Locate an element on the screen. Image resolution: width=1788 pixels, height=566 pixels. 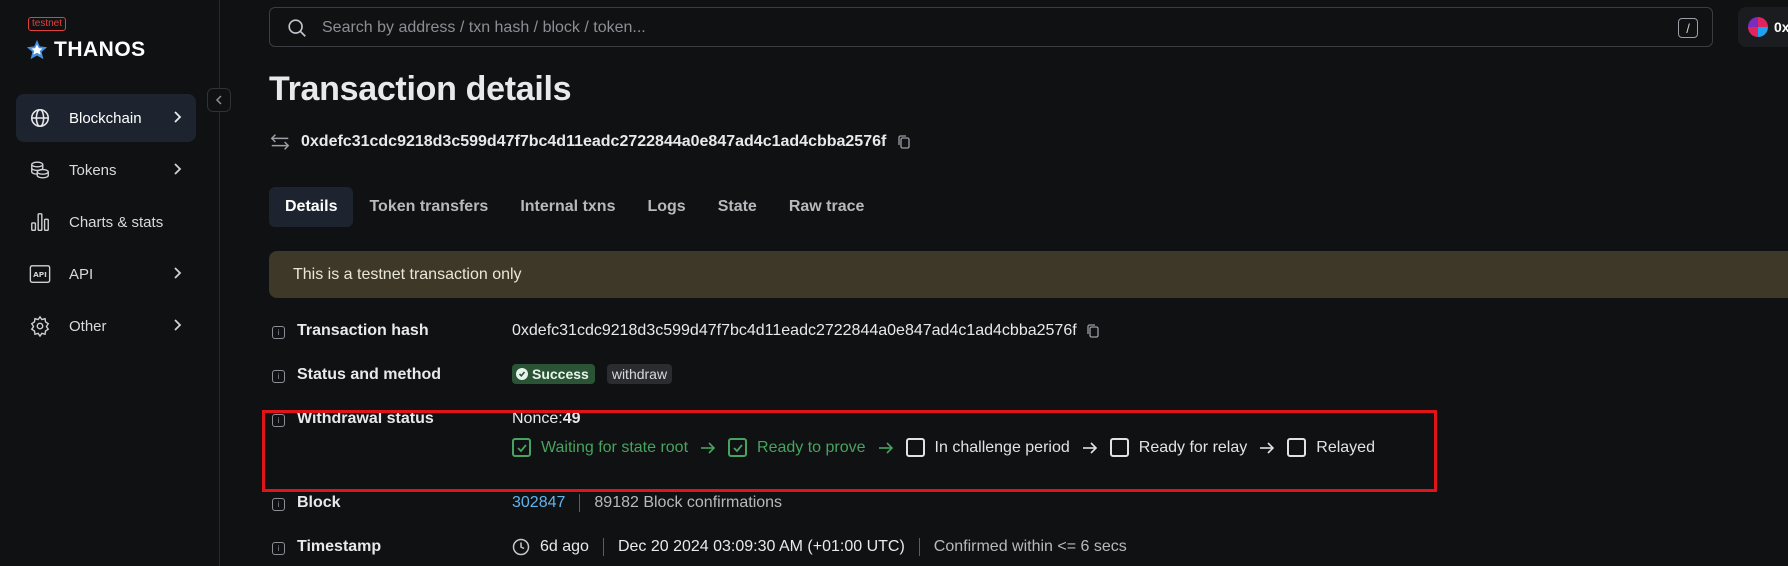
swap-arrows-icon is located at coordinates (280, 142).